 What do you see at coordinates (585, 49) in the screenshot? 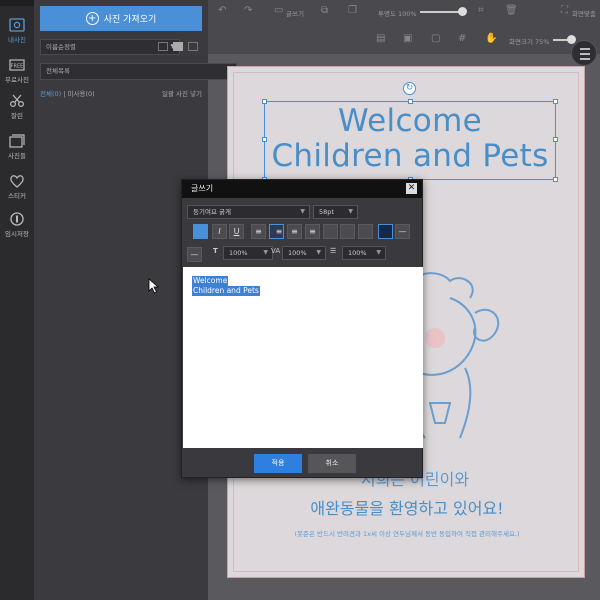
I see `list-icon` at bounding box center [585, 49].